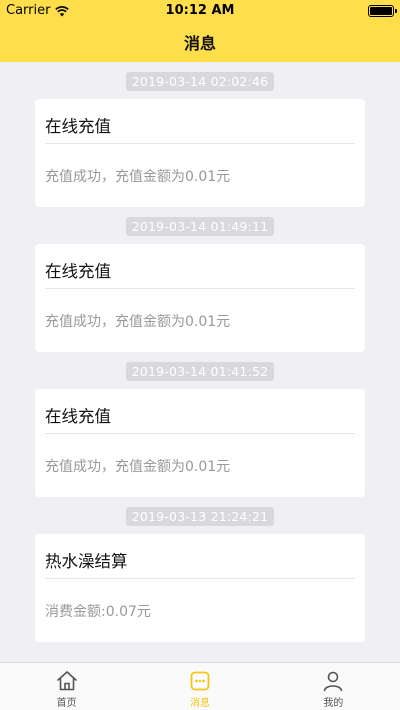  Describe the element at coordinates (66, 681) in the screenshot. I see `home-icon` at that location.